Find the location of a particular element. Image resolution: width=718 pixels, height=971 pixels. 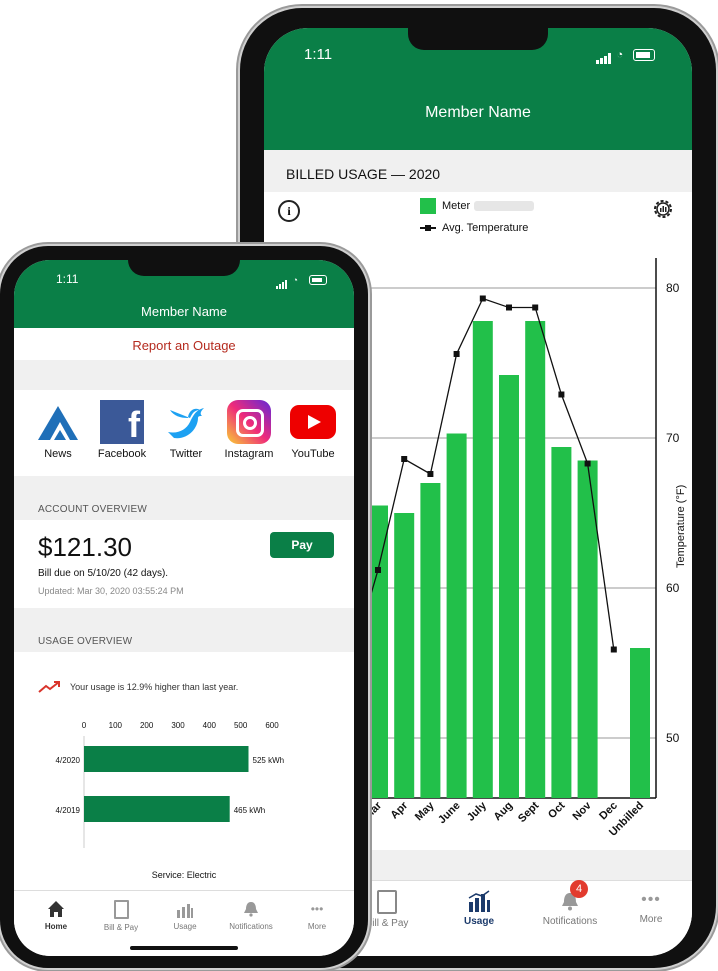

back-tab-usage: Usage is located at coordinates (479, 908).